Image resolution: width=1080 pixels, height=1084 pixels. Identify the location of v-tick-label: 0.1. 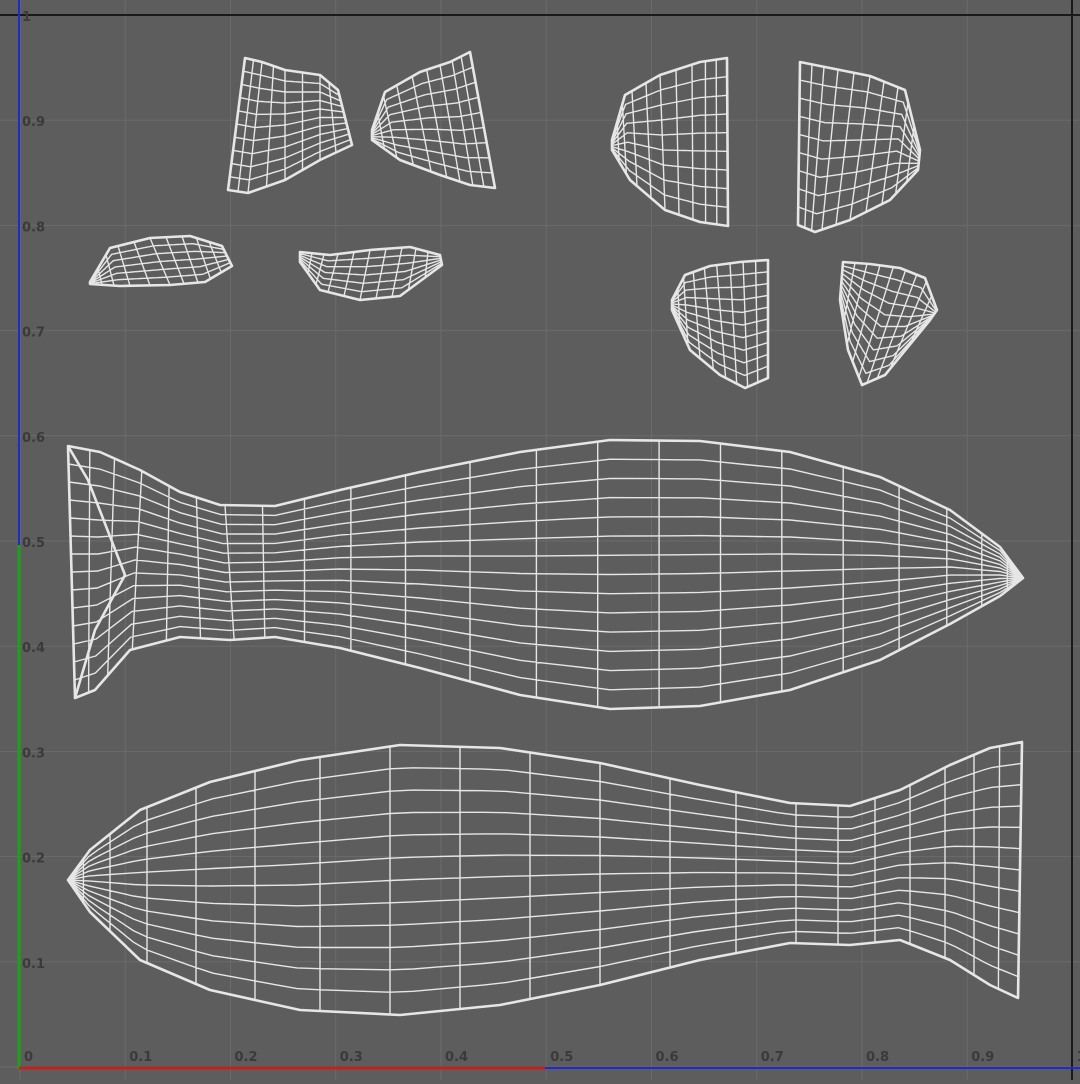
(33, 964).